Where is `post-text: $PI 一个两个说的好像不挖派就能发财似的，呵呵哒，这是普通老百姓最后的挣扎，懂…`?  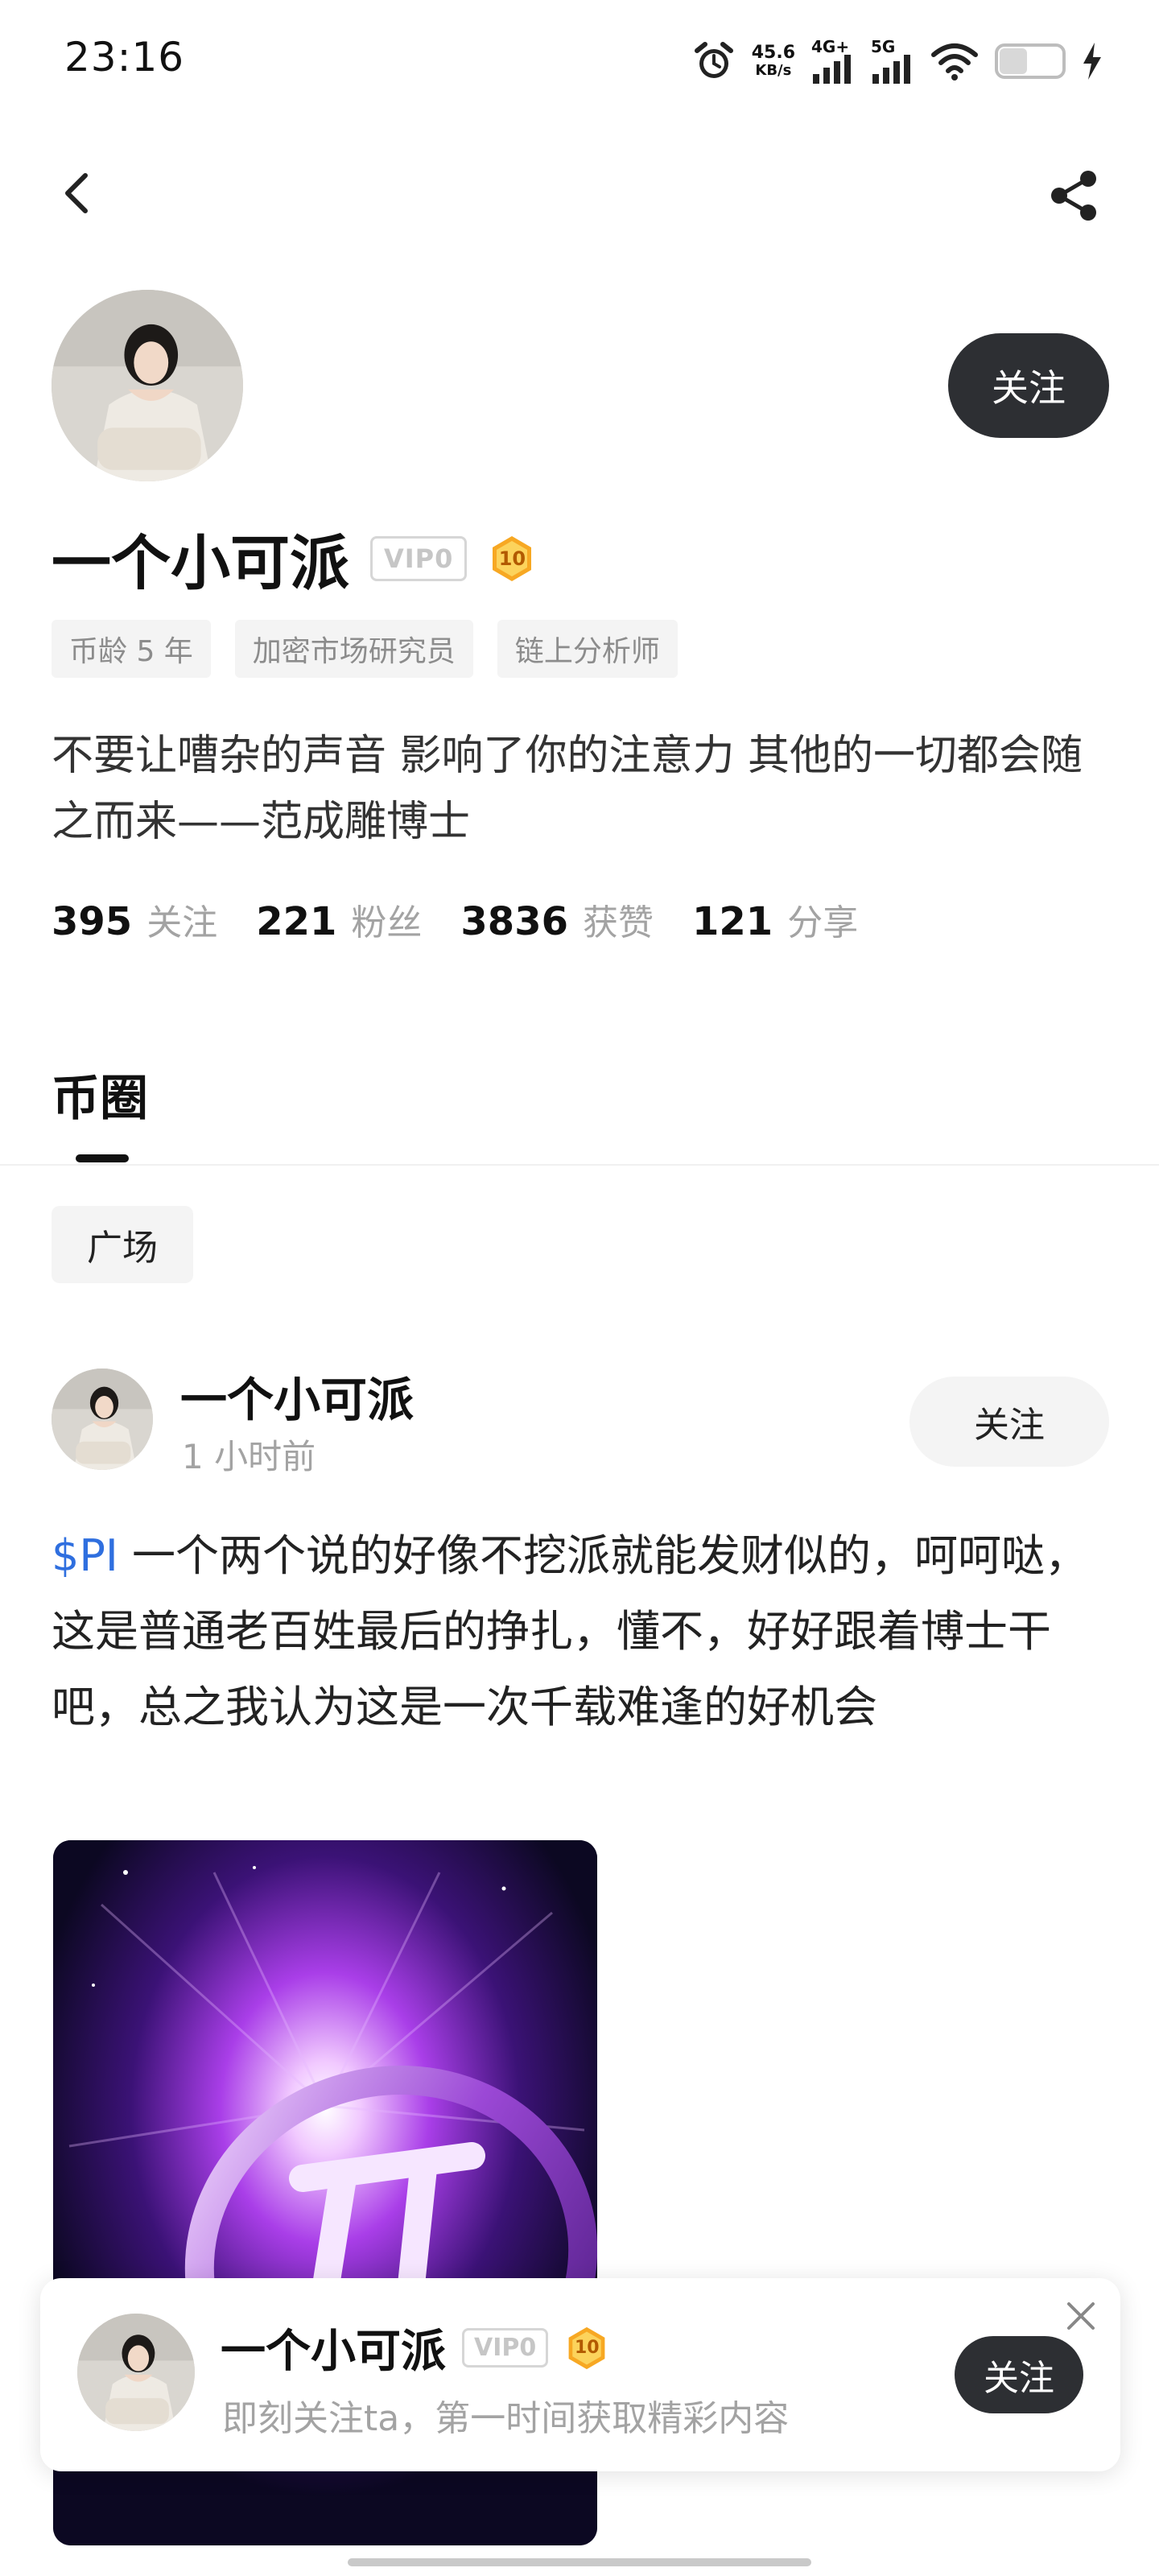 post-text: $PI 一个两个说的好像不挖派就能发财似的，呵呵哒，这是普通老百姓最后的挣扎，懂… is located at coordinates (583, 1631).